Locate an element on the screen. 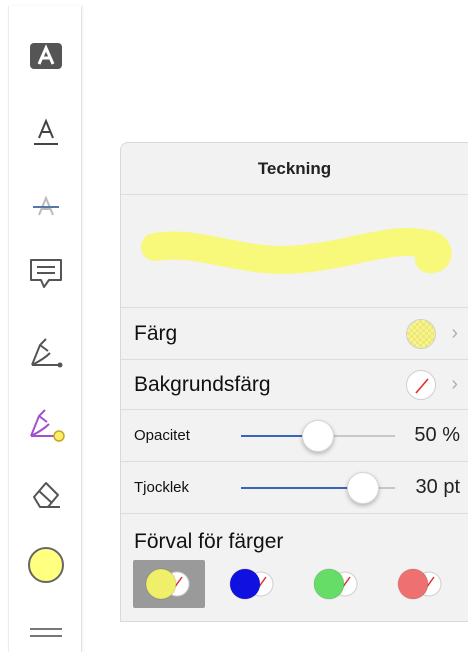  thickness-slider is located at coordinates (318, 488).